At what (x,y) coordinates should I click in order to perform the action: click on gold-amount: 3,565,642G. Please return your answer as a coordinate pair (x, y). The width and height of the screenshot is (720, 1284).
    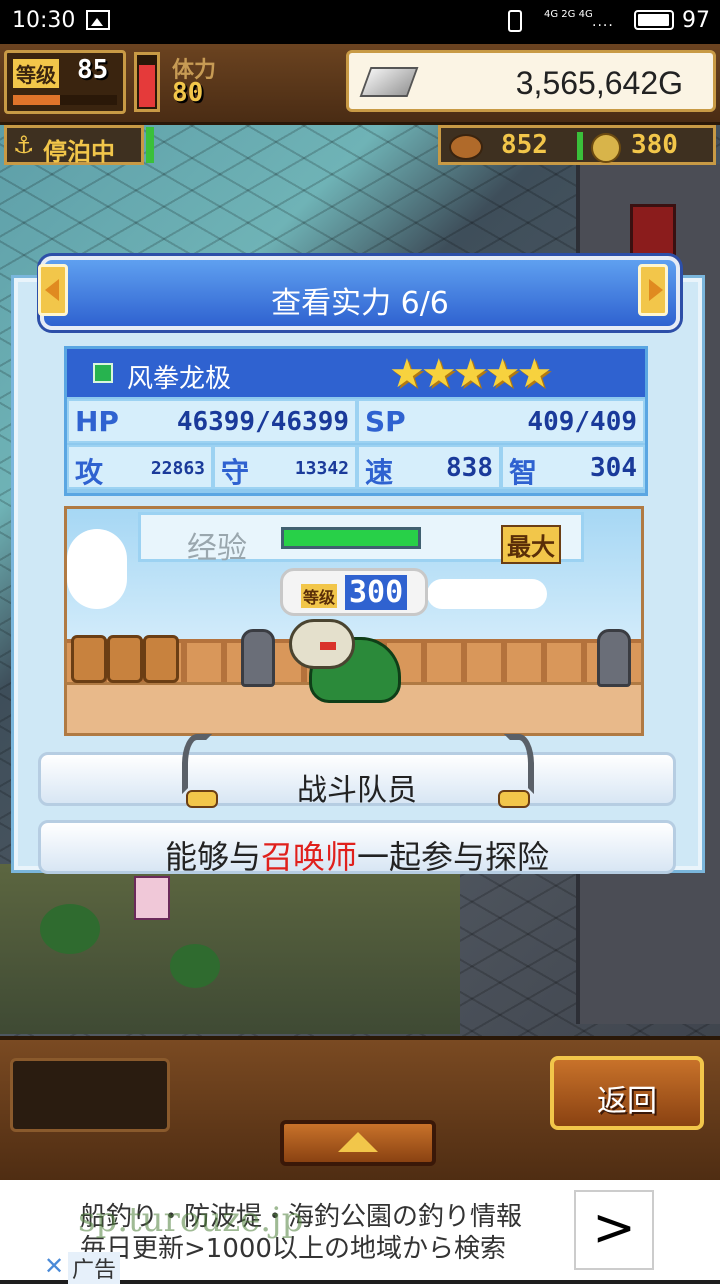
    Looking at the image, I should click on (599, 83).